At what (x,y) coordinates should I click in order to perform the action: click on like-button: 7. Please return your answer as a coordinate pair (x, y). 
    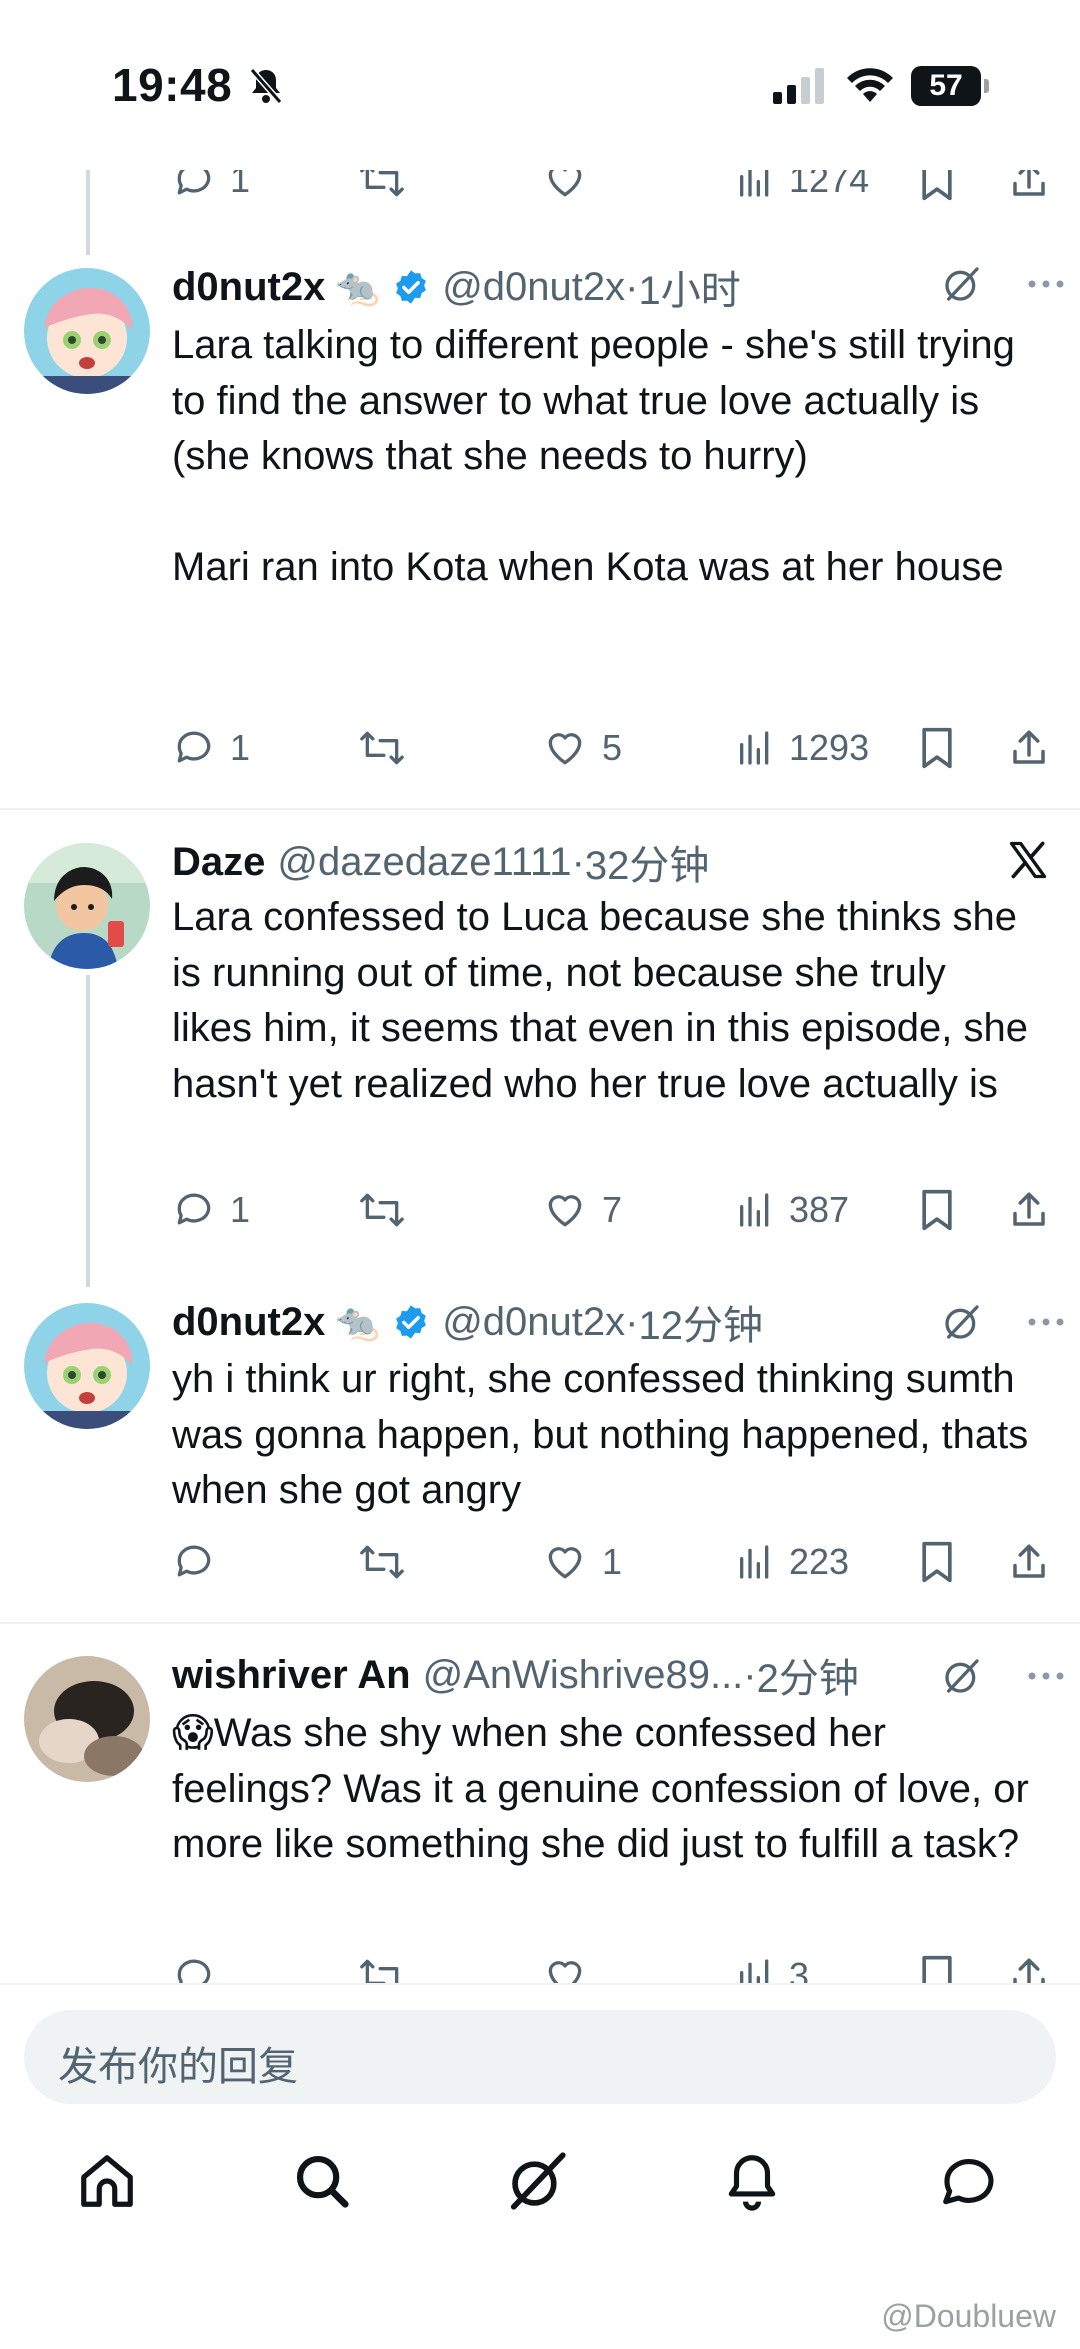
    Looking at the image, I should click on (582, 1210).